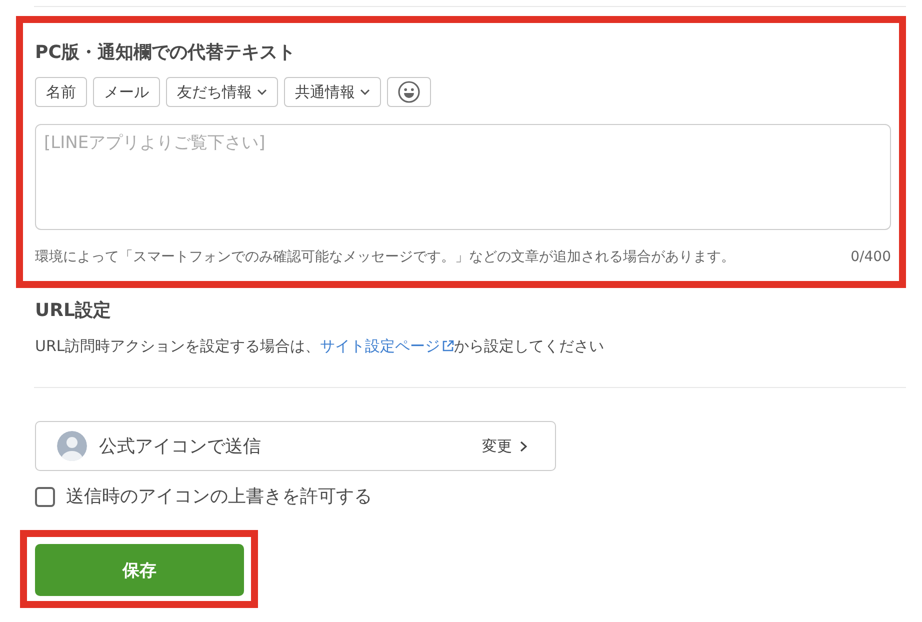 The height and width of the screenshot is (622, 922). I want to click on character-counter: 0/400, so click(870, 257).